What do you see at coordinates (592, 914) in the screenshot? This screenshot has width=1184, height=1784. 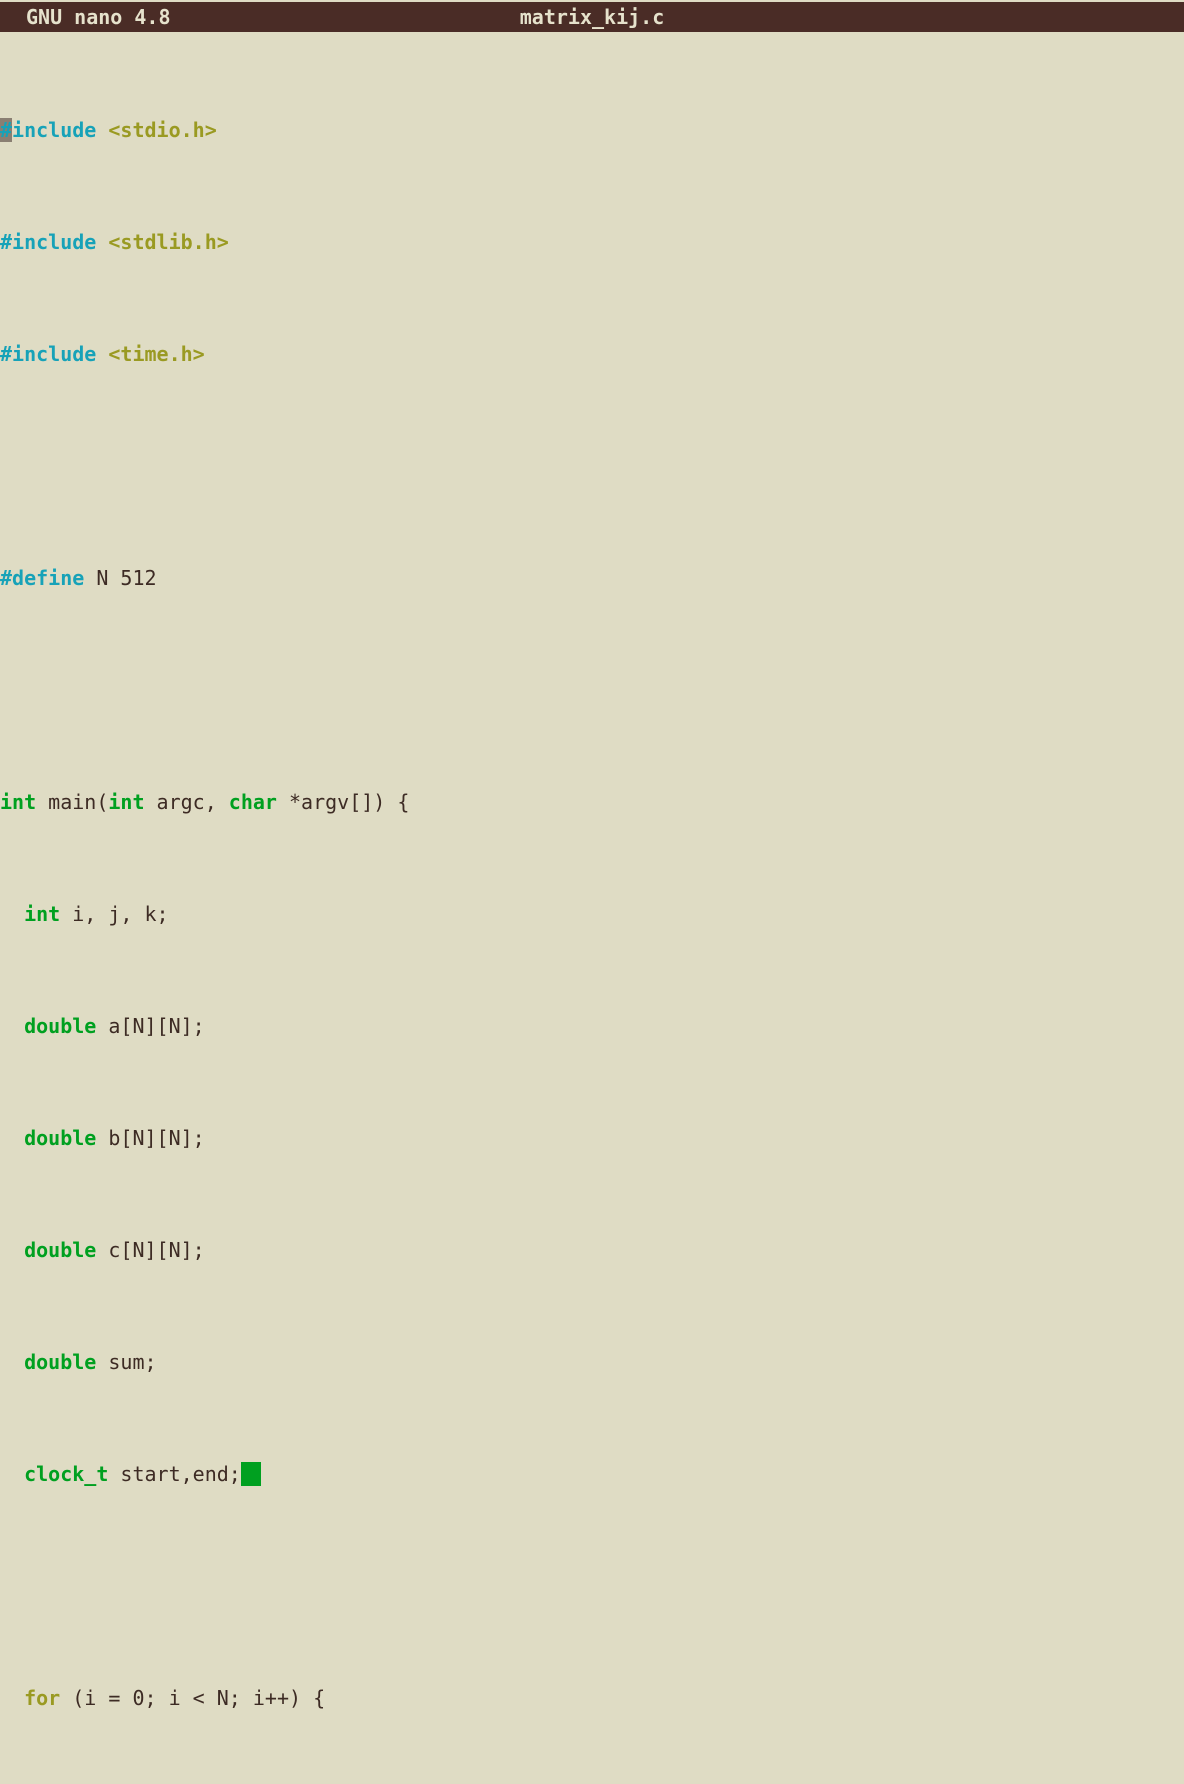 I see `code-line: int i, j, k;` at bounding box center [592, 914].